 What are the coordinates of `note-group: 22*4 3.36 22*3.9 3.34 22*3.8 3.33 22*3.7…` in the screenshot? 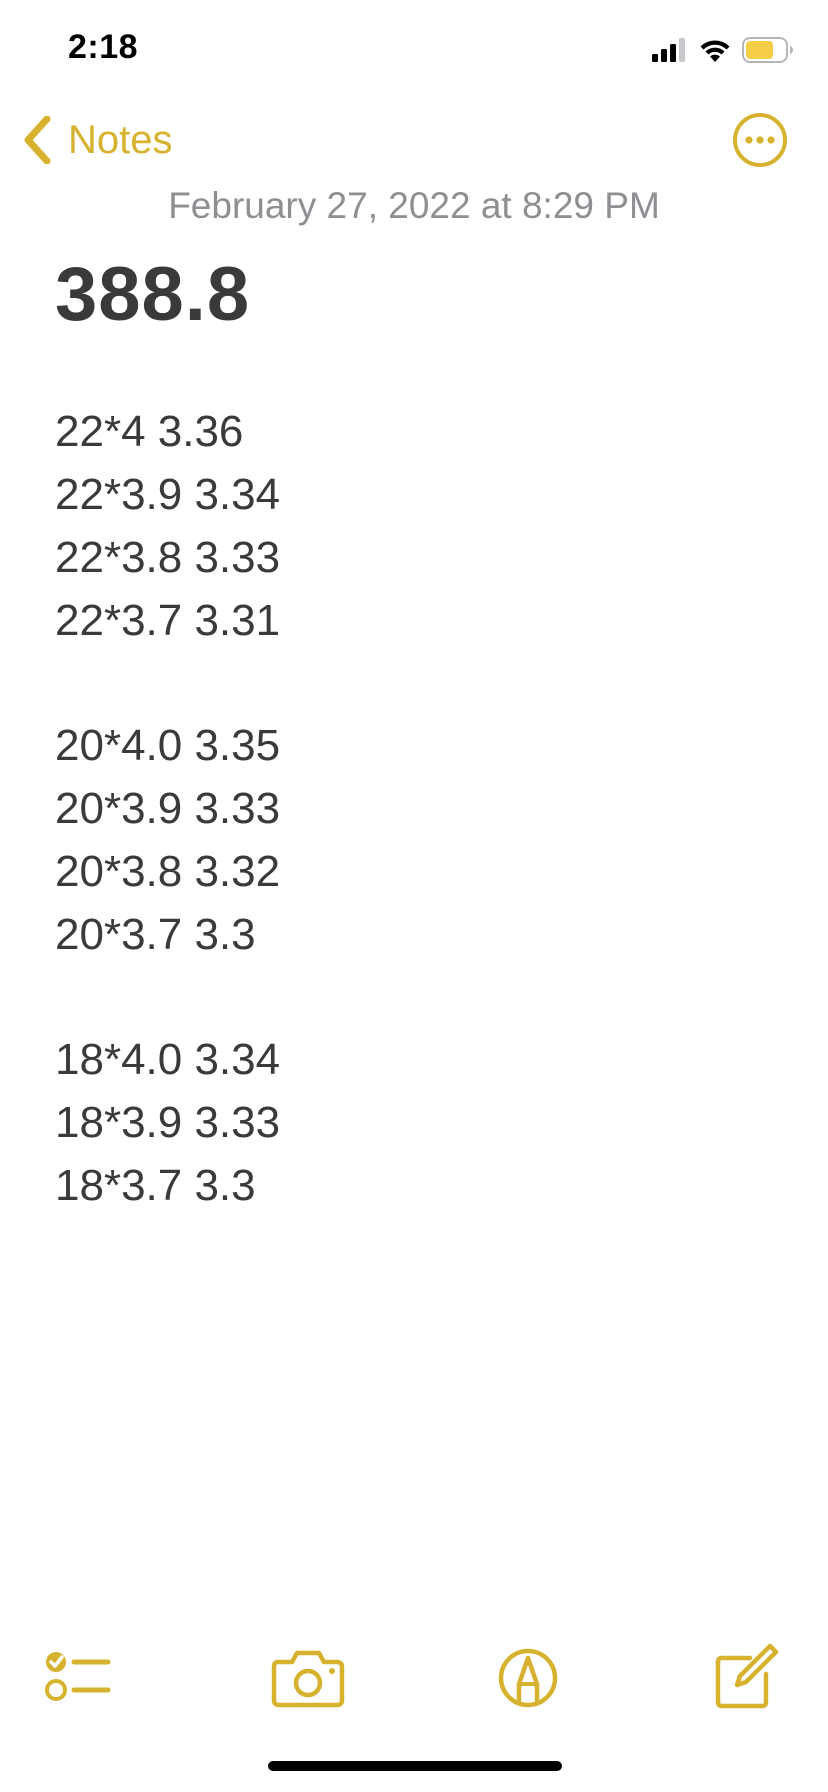 It's located at (425, 526).